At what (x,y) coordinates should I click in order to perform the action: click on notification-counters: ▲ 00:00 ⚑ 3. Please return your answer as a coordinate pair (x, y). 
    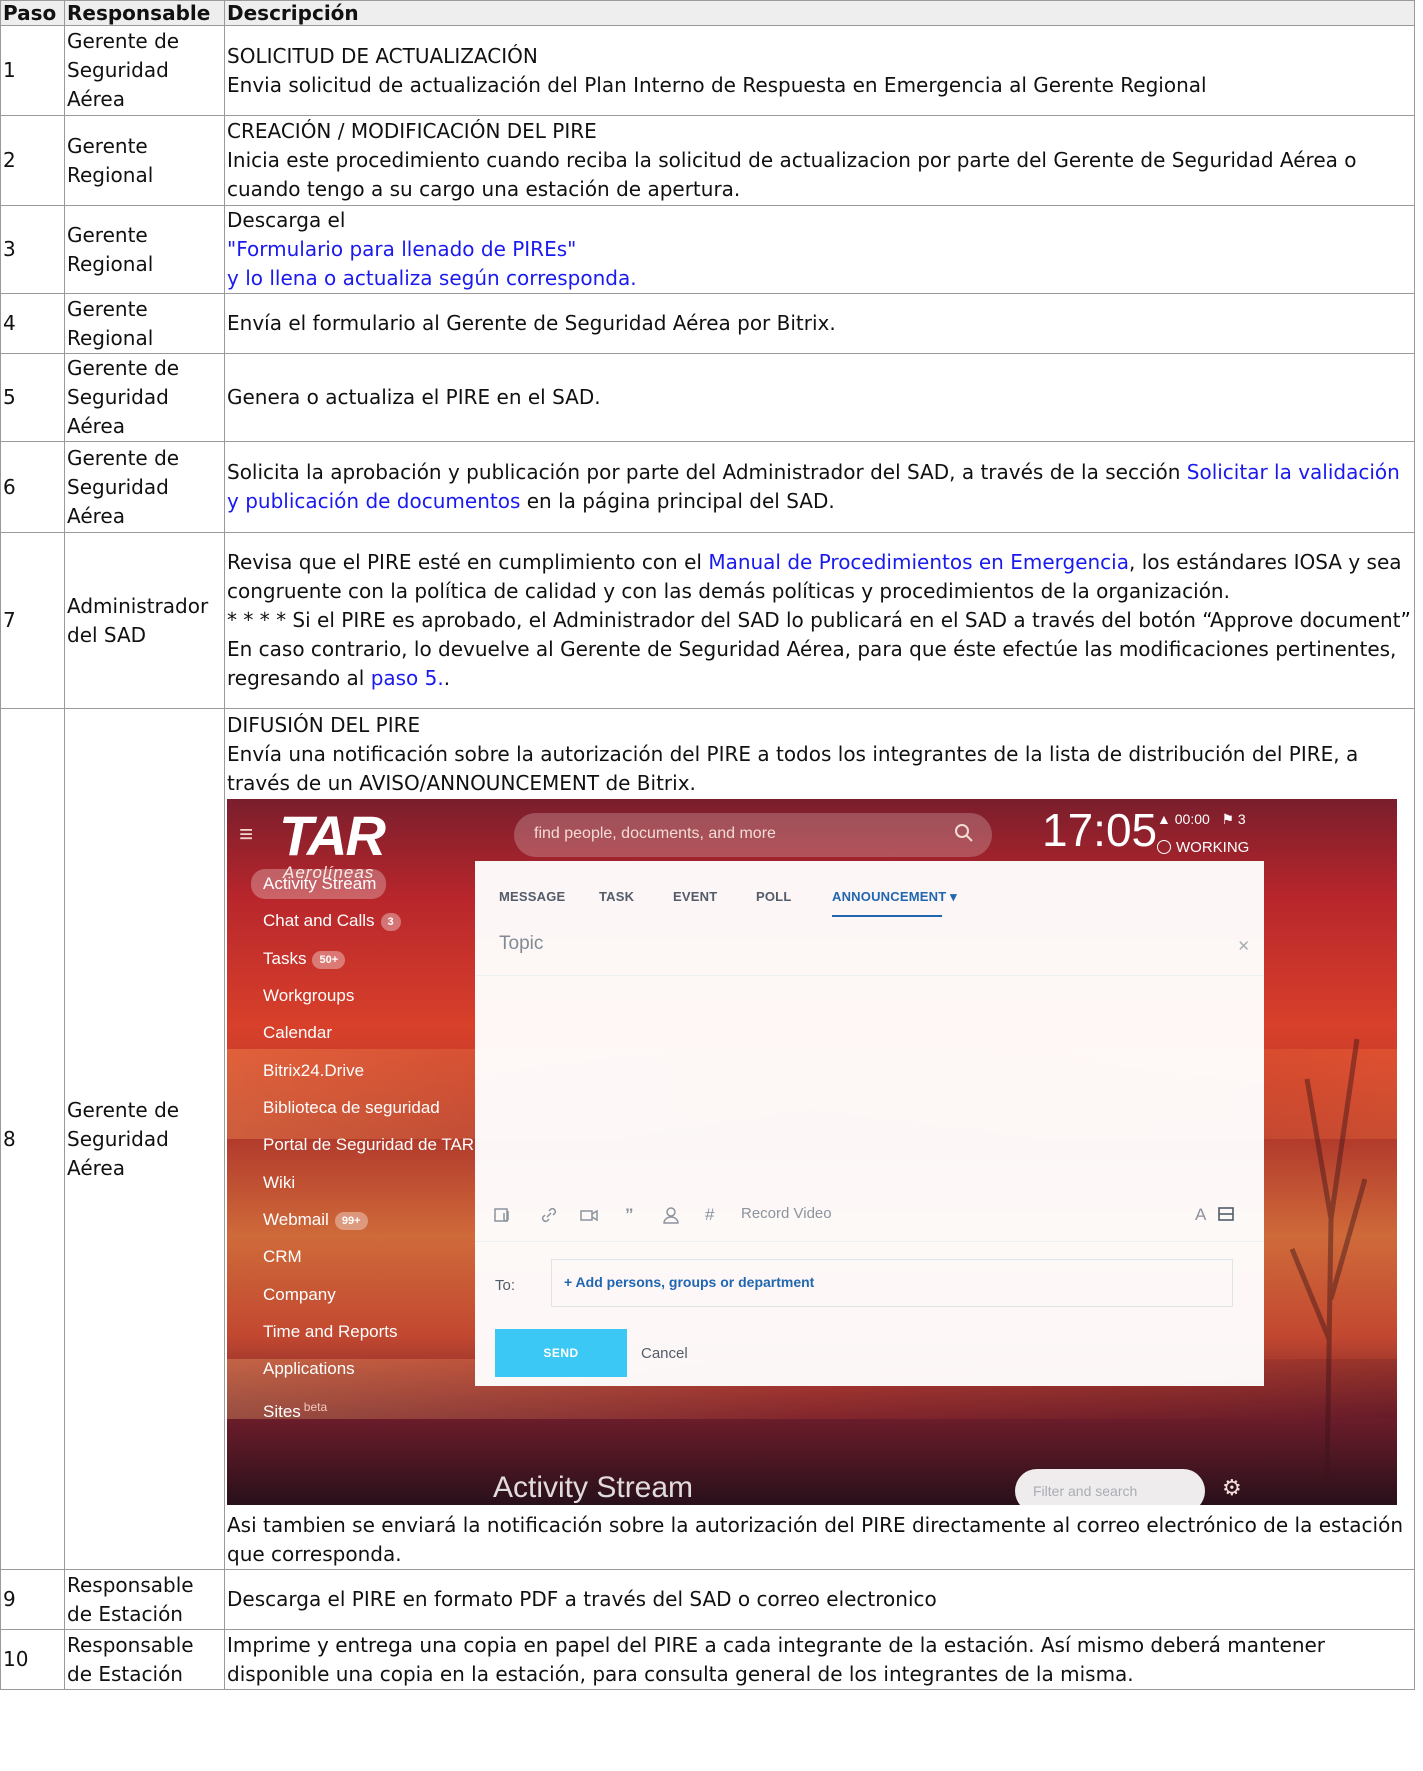
    Looking at the image, I should click on (1201, 819).